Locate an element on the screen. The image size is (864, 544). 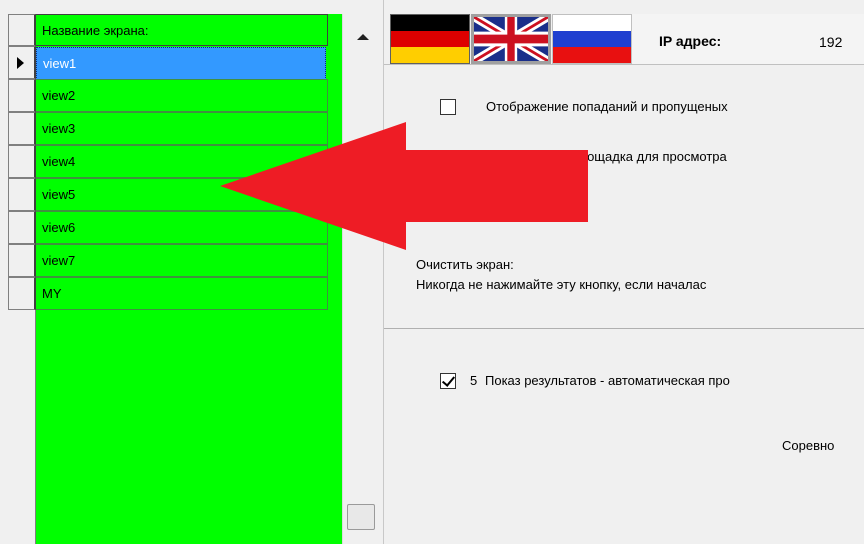
german-flag-icon is located at coordinates (430, 39).